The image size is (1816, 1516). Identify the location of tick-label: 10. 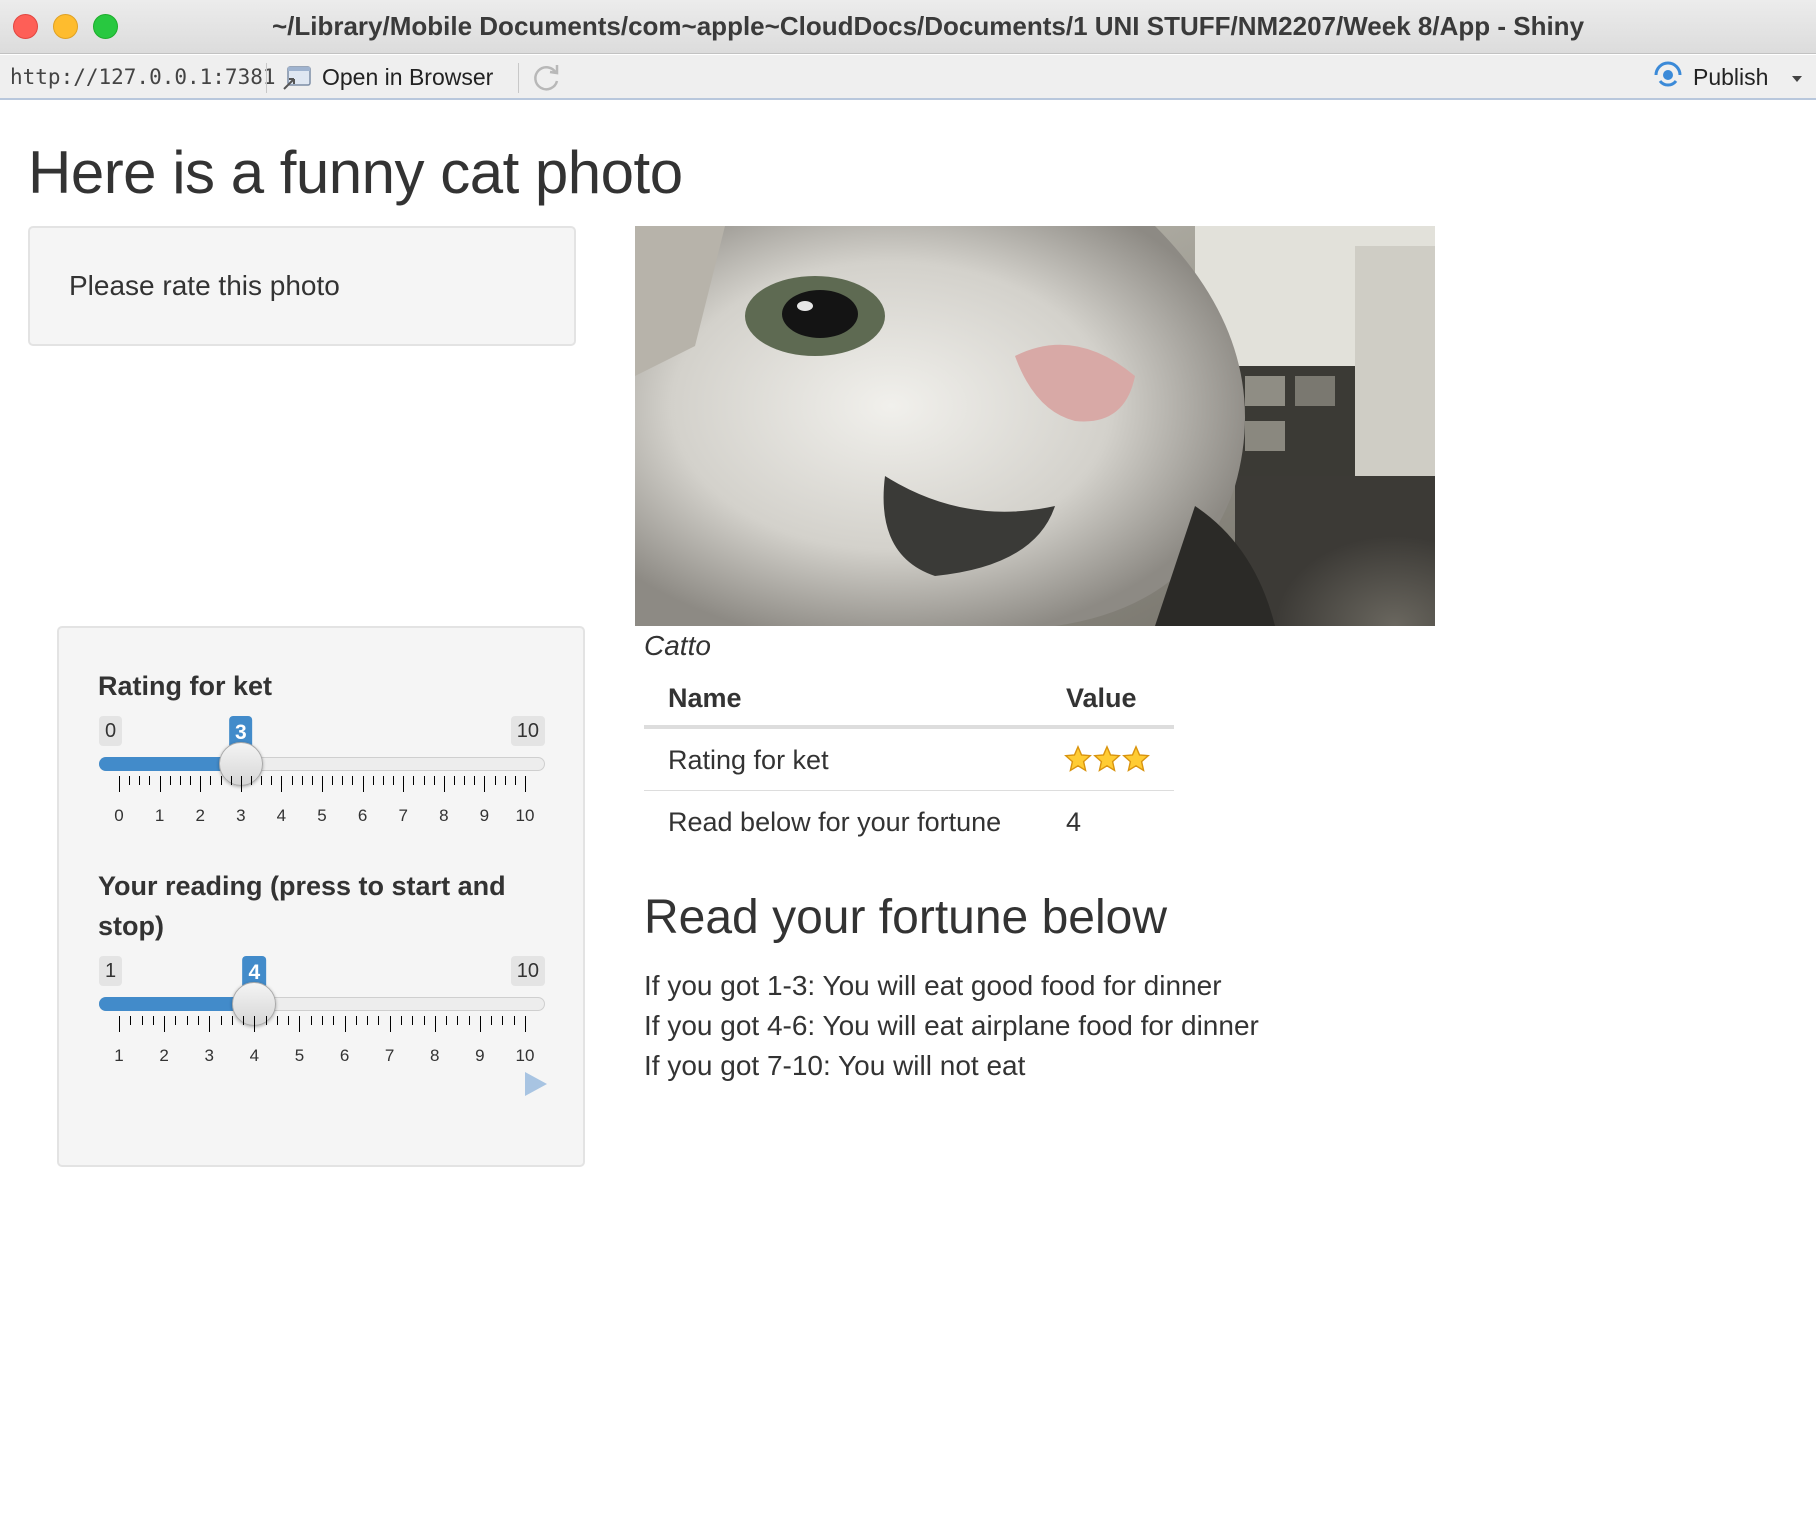
(525, 815).